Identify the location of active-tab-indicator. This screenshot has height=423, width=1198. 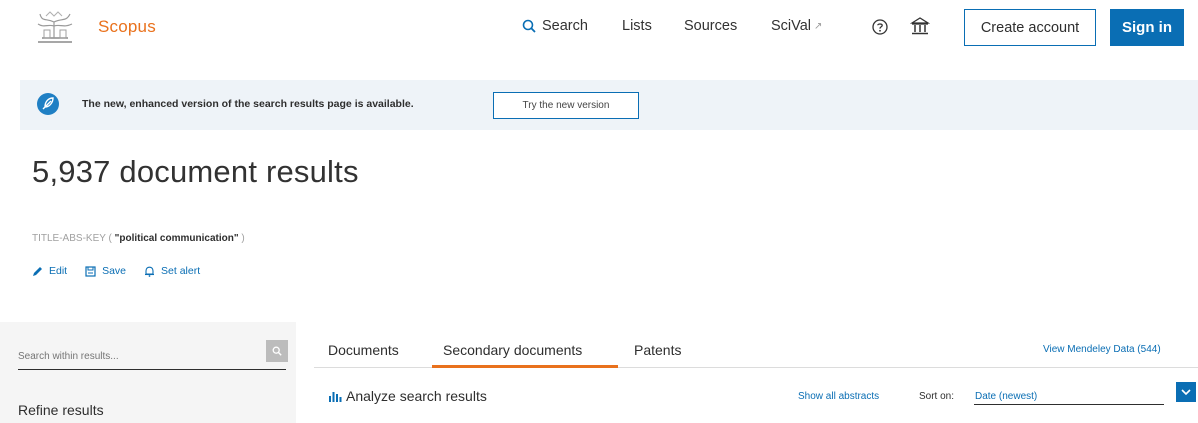
(525, 366).